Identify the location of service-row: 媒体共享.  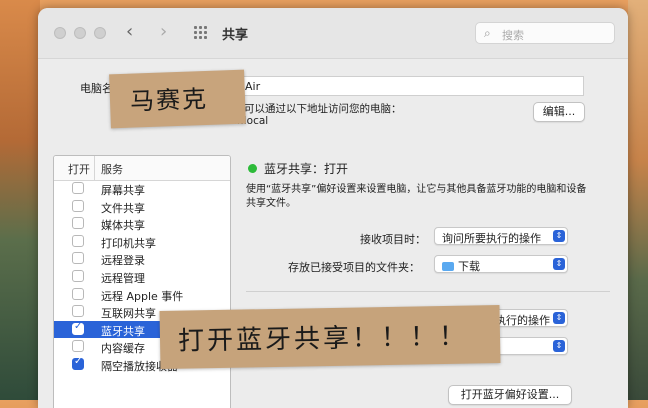
(142, 224).